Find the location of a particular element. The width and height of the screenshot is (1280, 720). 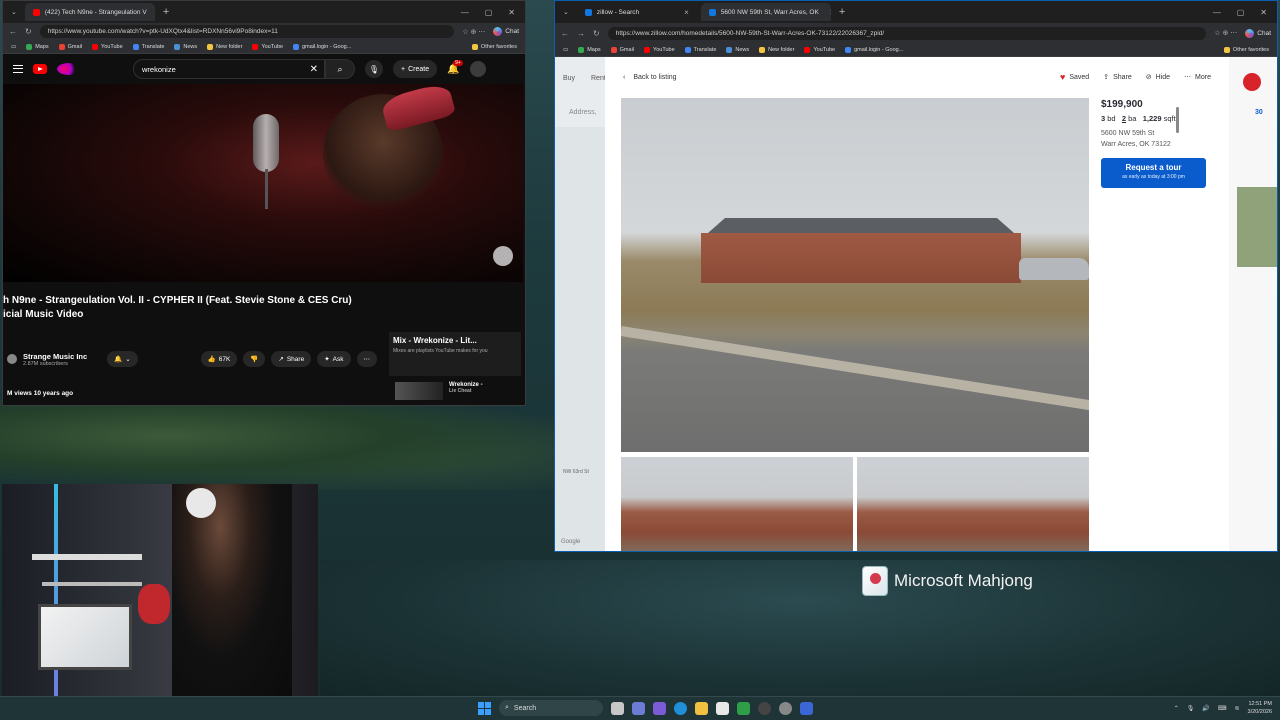

modal-scrollbar is located at coordinates (1177, 120).